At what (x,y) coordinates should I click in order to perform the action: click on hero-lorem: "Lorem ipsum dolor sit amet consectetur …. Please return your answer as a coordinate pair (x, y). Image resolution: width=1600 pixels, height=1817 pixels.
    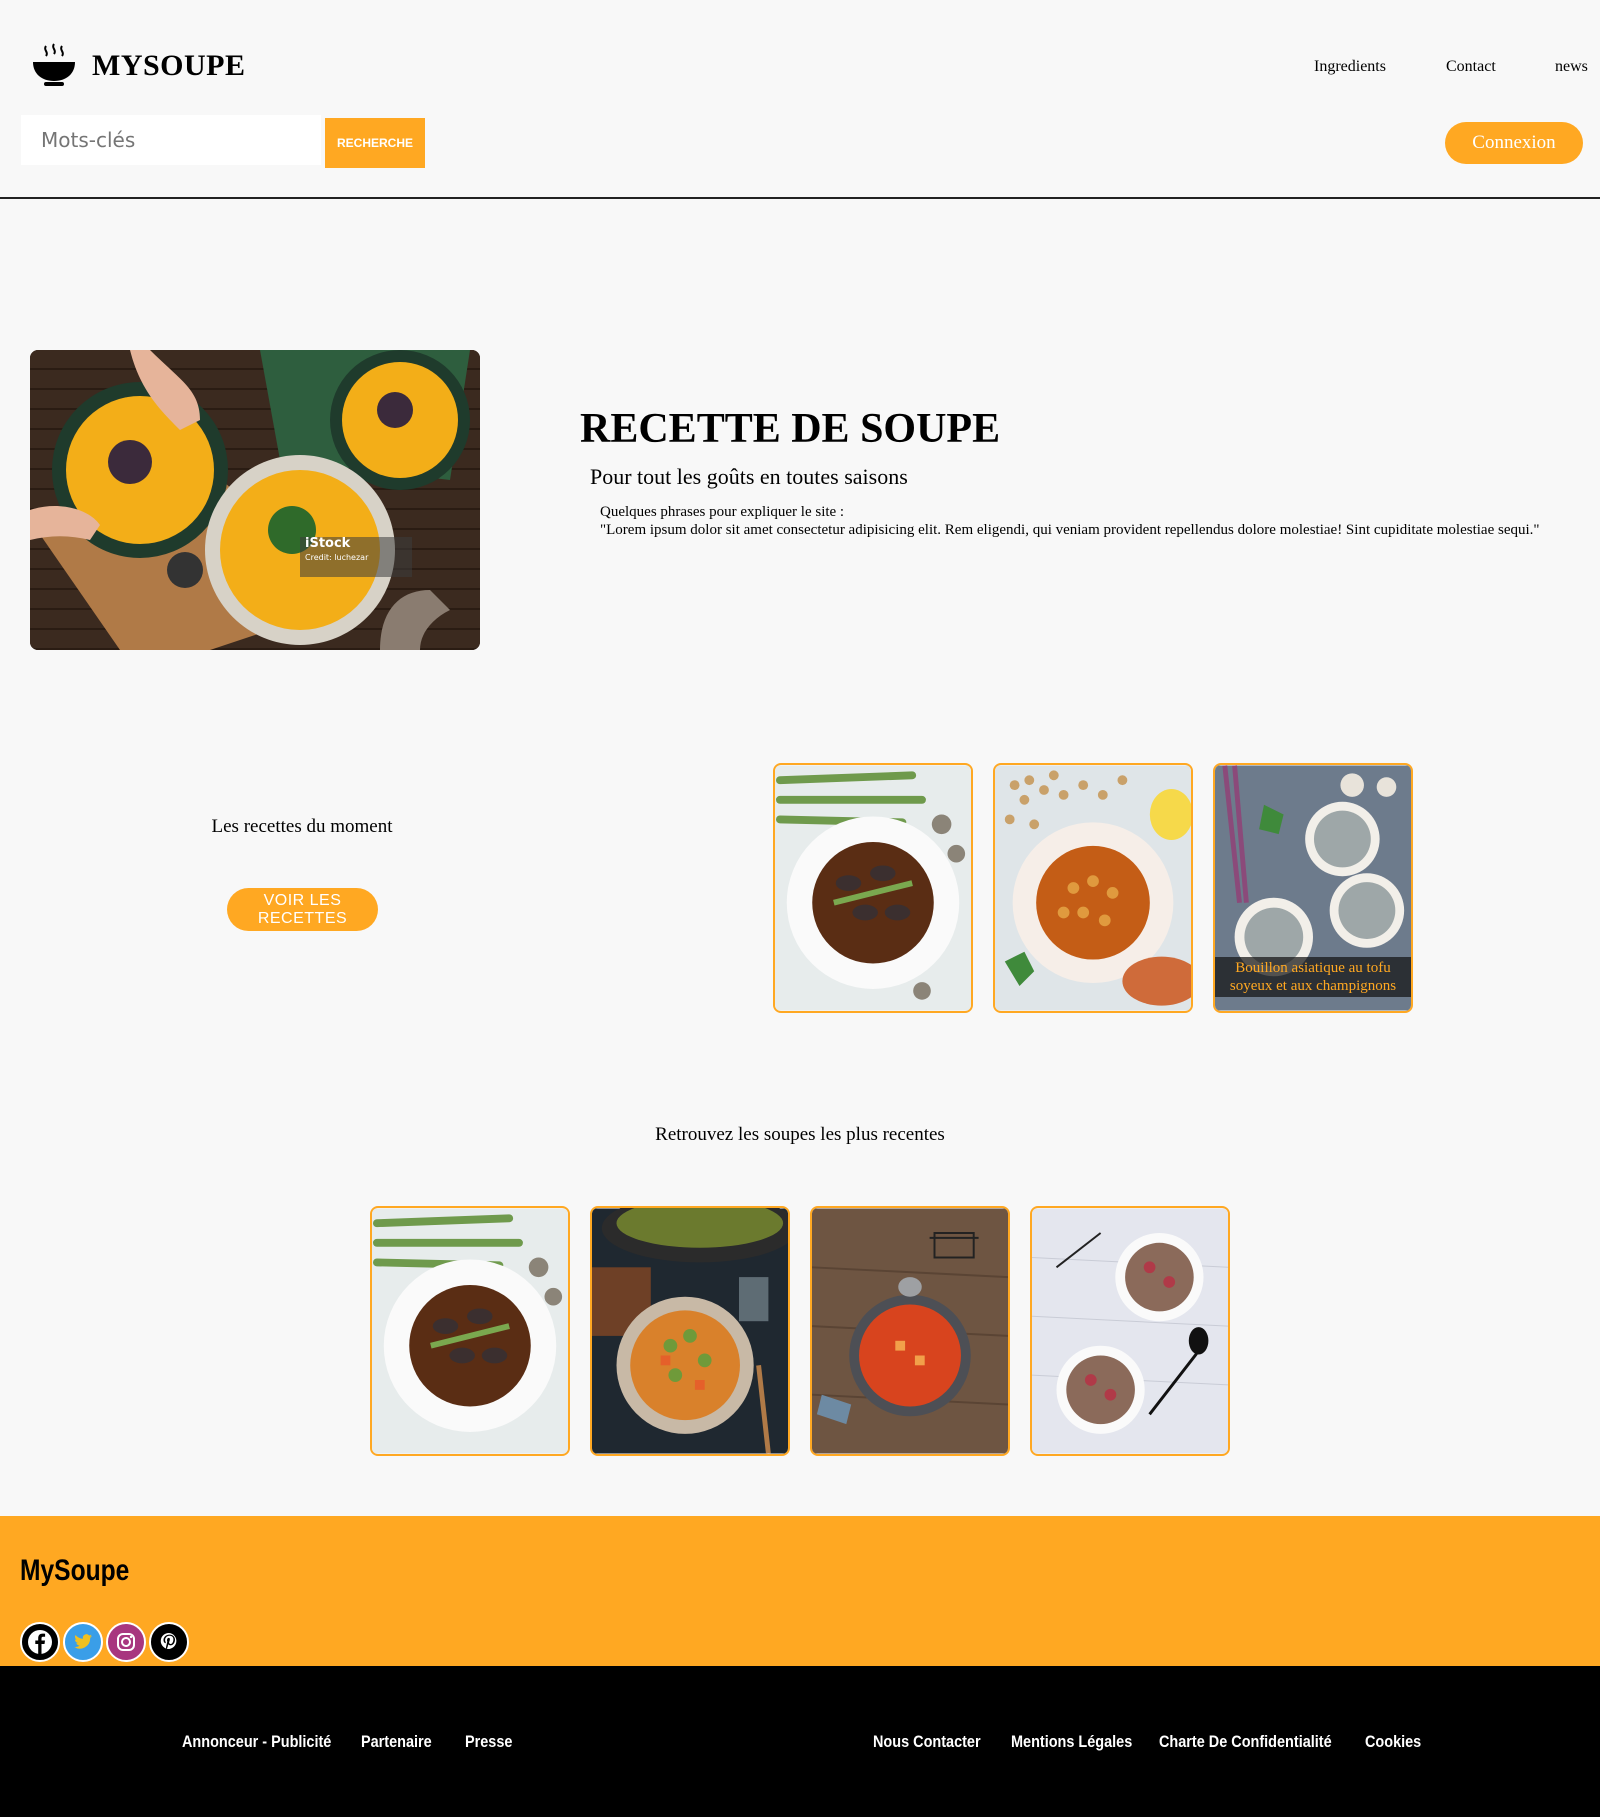
    Looking at the image, I should click on (1070, 530).